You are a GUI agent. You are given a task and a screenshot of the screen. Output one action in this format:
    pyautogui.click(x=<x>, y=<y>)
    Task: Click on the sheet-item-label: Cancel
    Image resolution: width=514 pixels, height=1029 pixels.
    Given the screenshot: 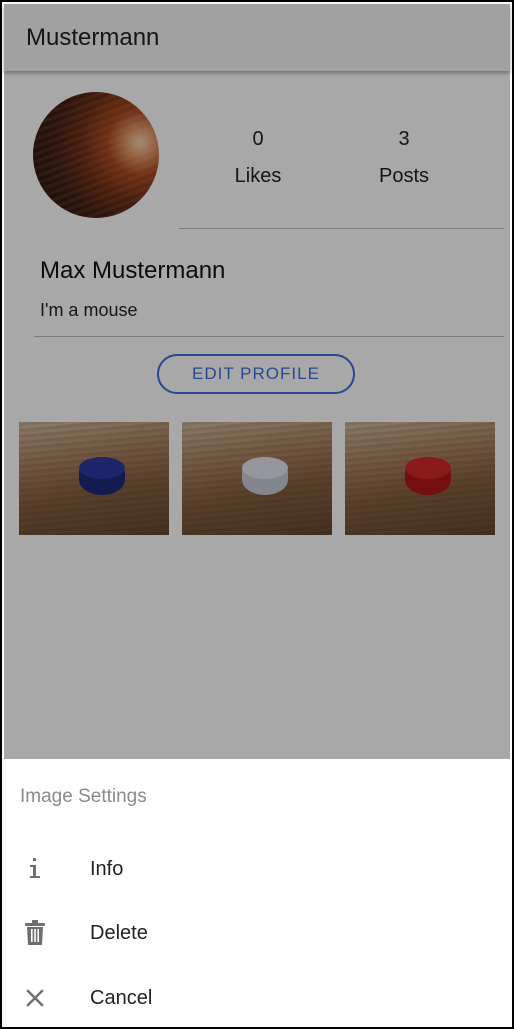 What is the action you would take?
    pyautogui.click(x=121, y=998)
    